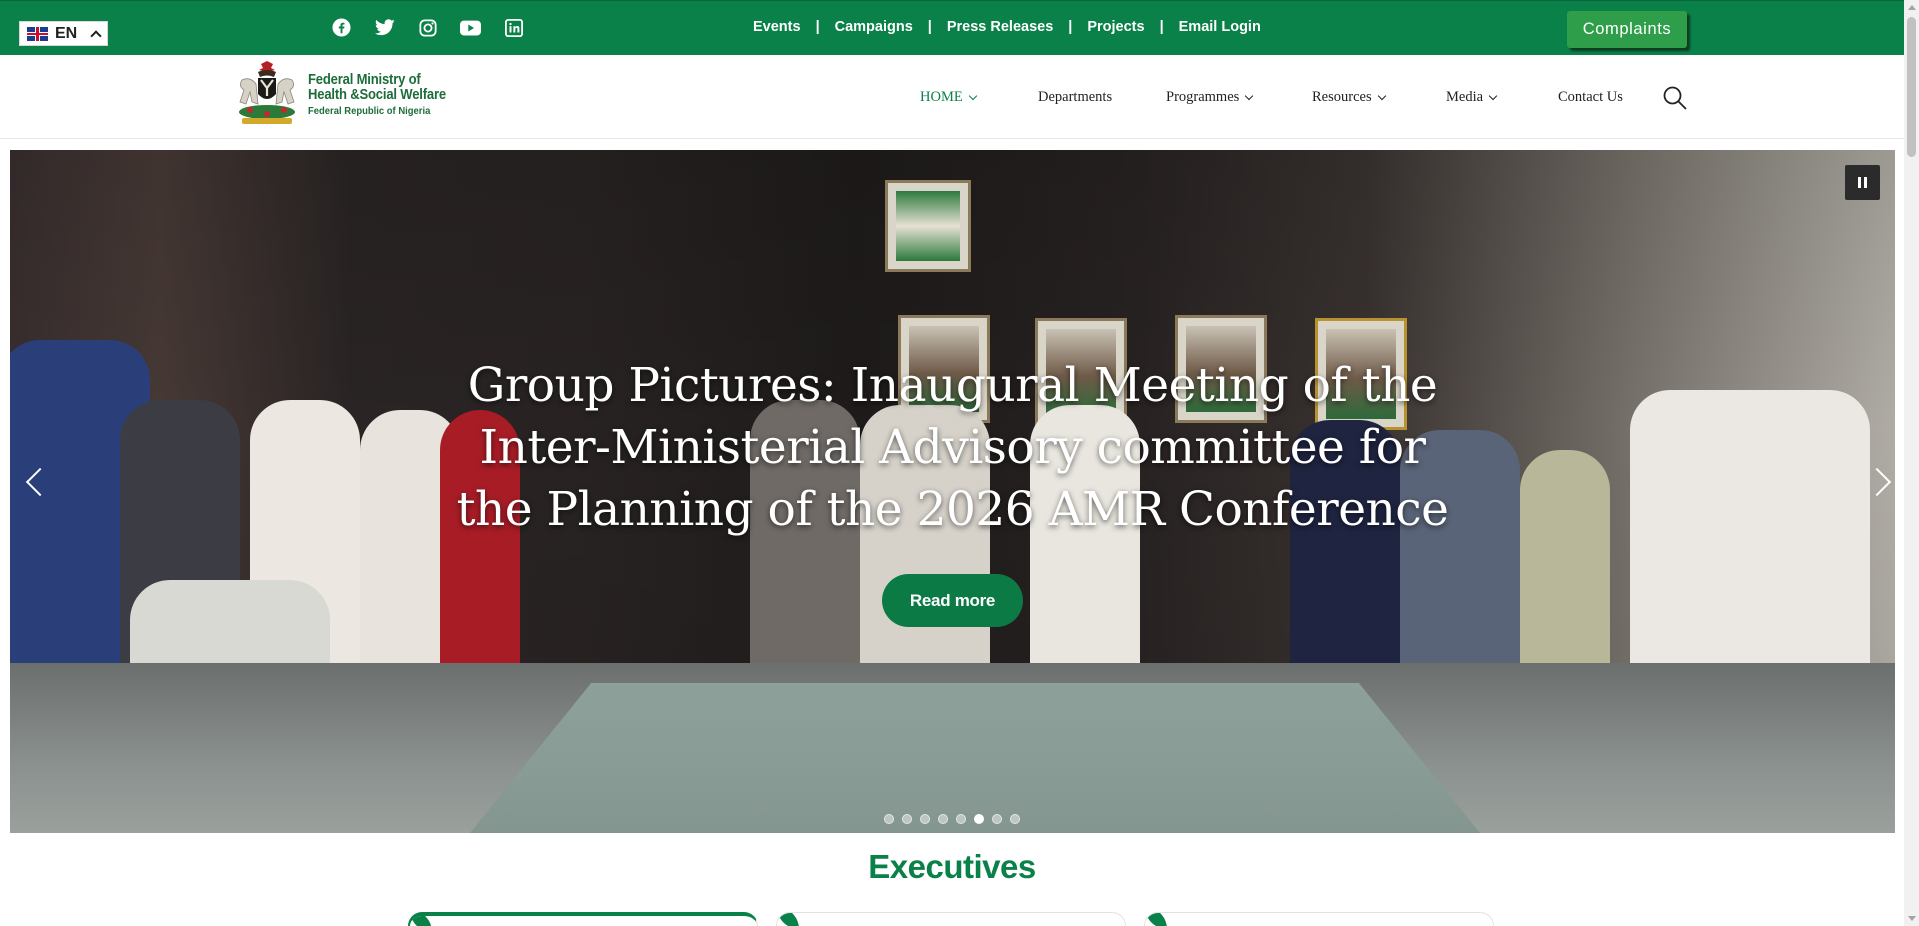 Image resolution: width=1919 pixels, height=926 pixels. I want to click on nav-item-programmes: Programmes, so click(1210, 97).